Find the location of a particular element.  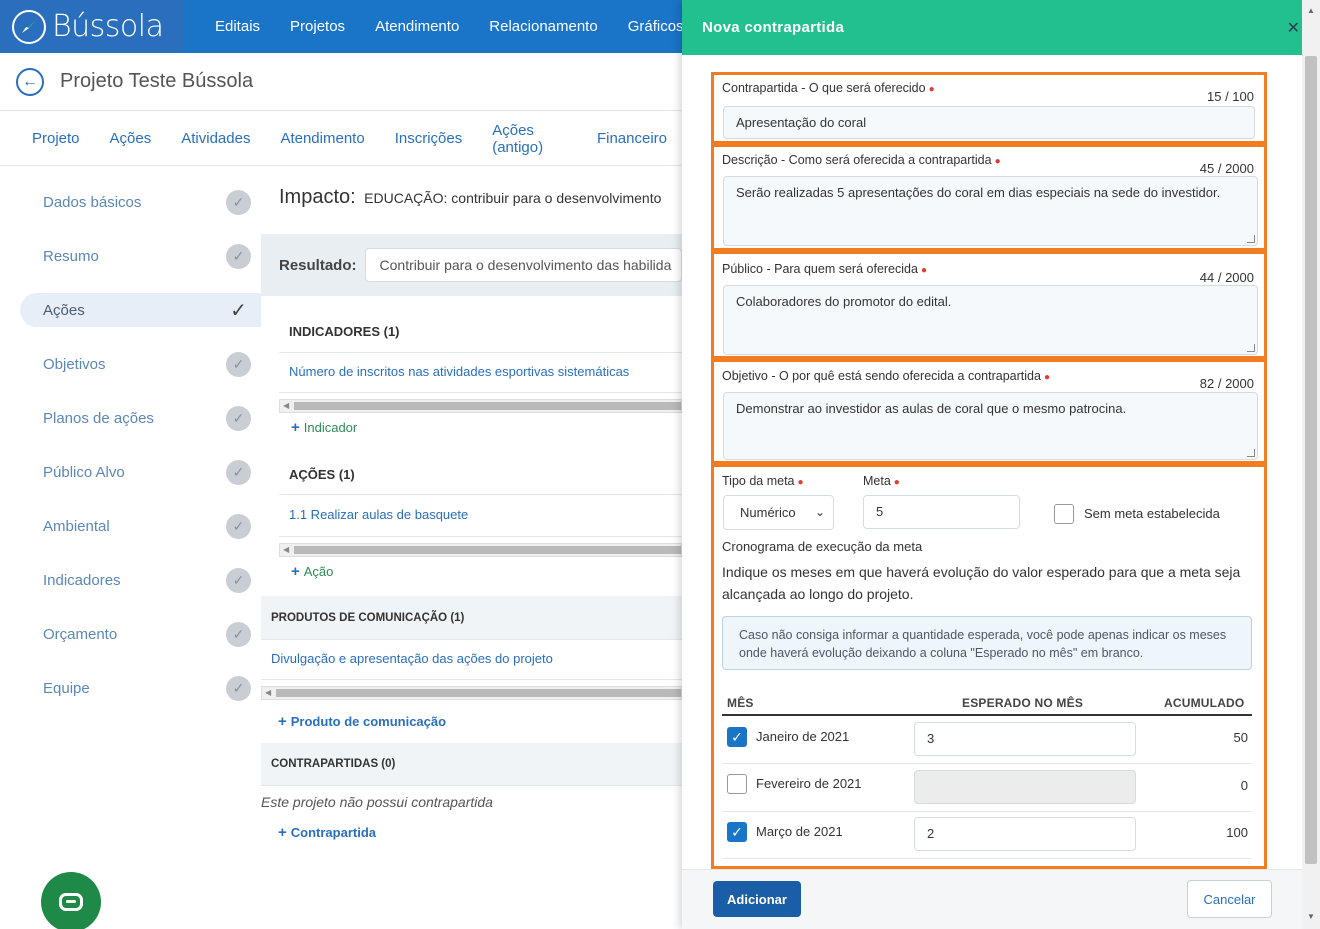

month-checkbox-mar: ✓ is located at coordinates (737, 832).